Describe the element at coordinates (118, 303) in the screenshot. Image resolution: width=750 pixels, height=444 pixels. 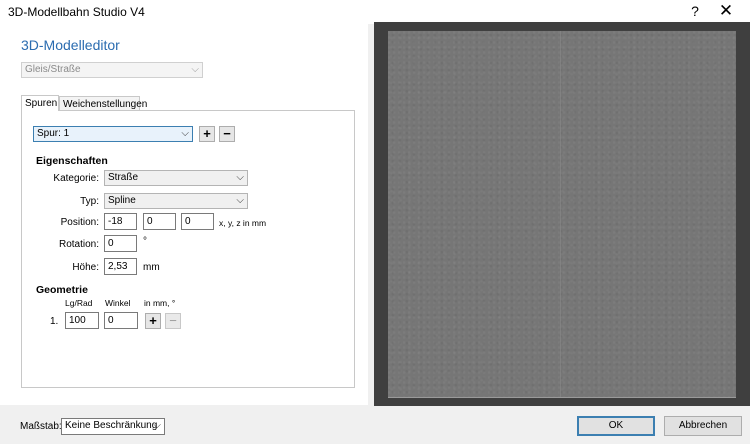
I see `geometry-col-angle: Winkel` at that location.